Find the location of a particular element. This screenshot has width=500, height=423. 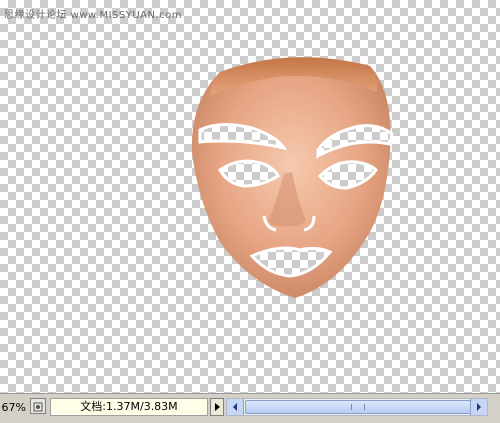

scroll-right-button is located at coordinates (478, 407).